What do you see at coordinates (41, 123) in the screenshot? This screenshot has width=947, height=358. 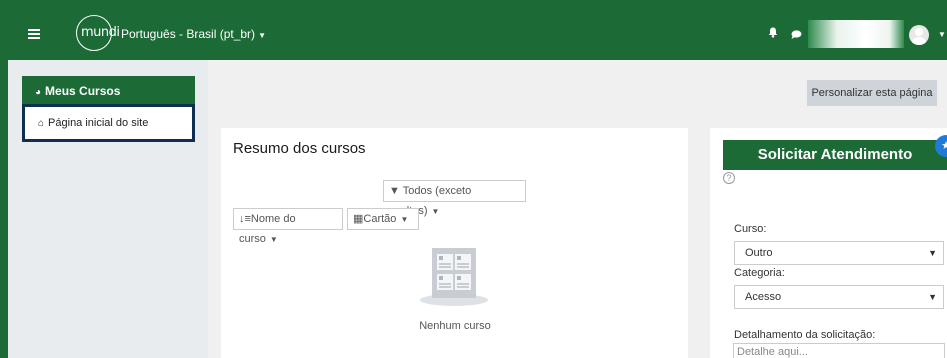 I see `home-icon: ⌂` at bounding box center [41, 123].